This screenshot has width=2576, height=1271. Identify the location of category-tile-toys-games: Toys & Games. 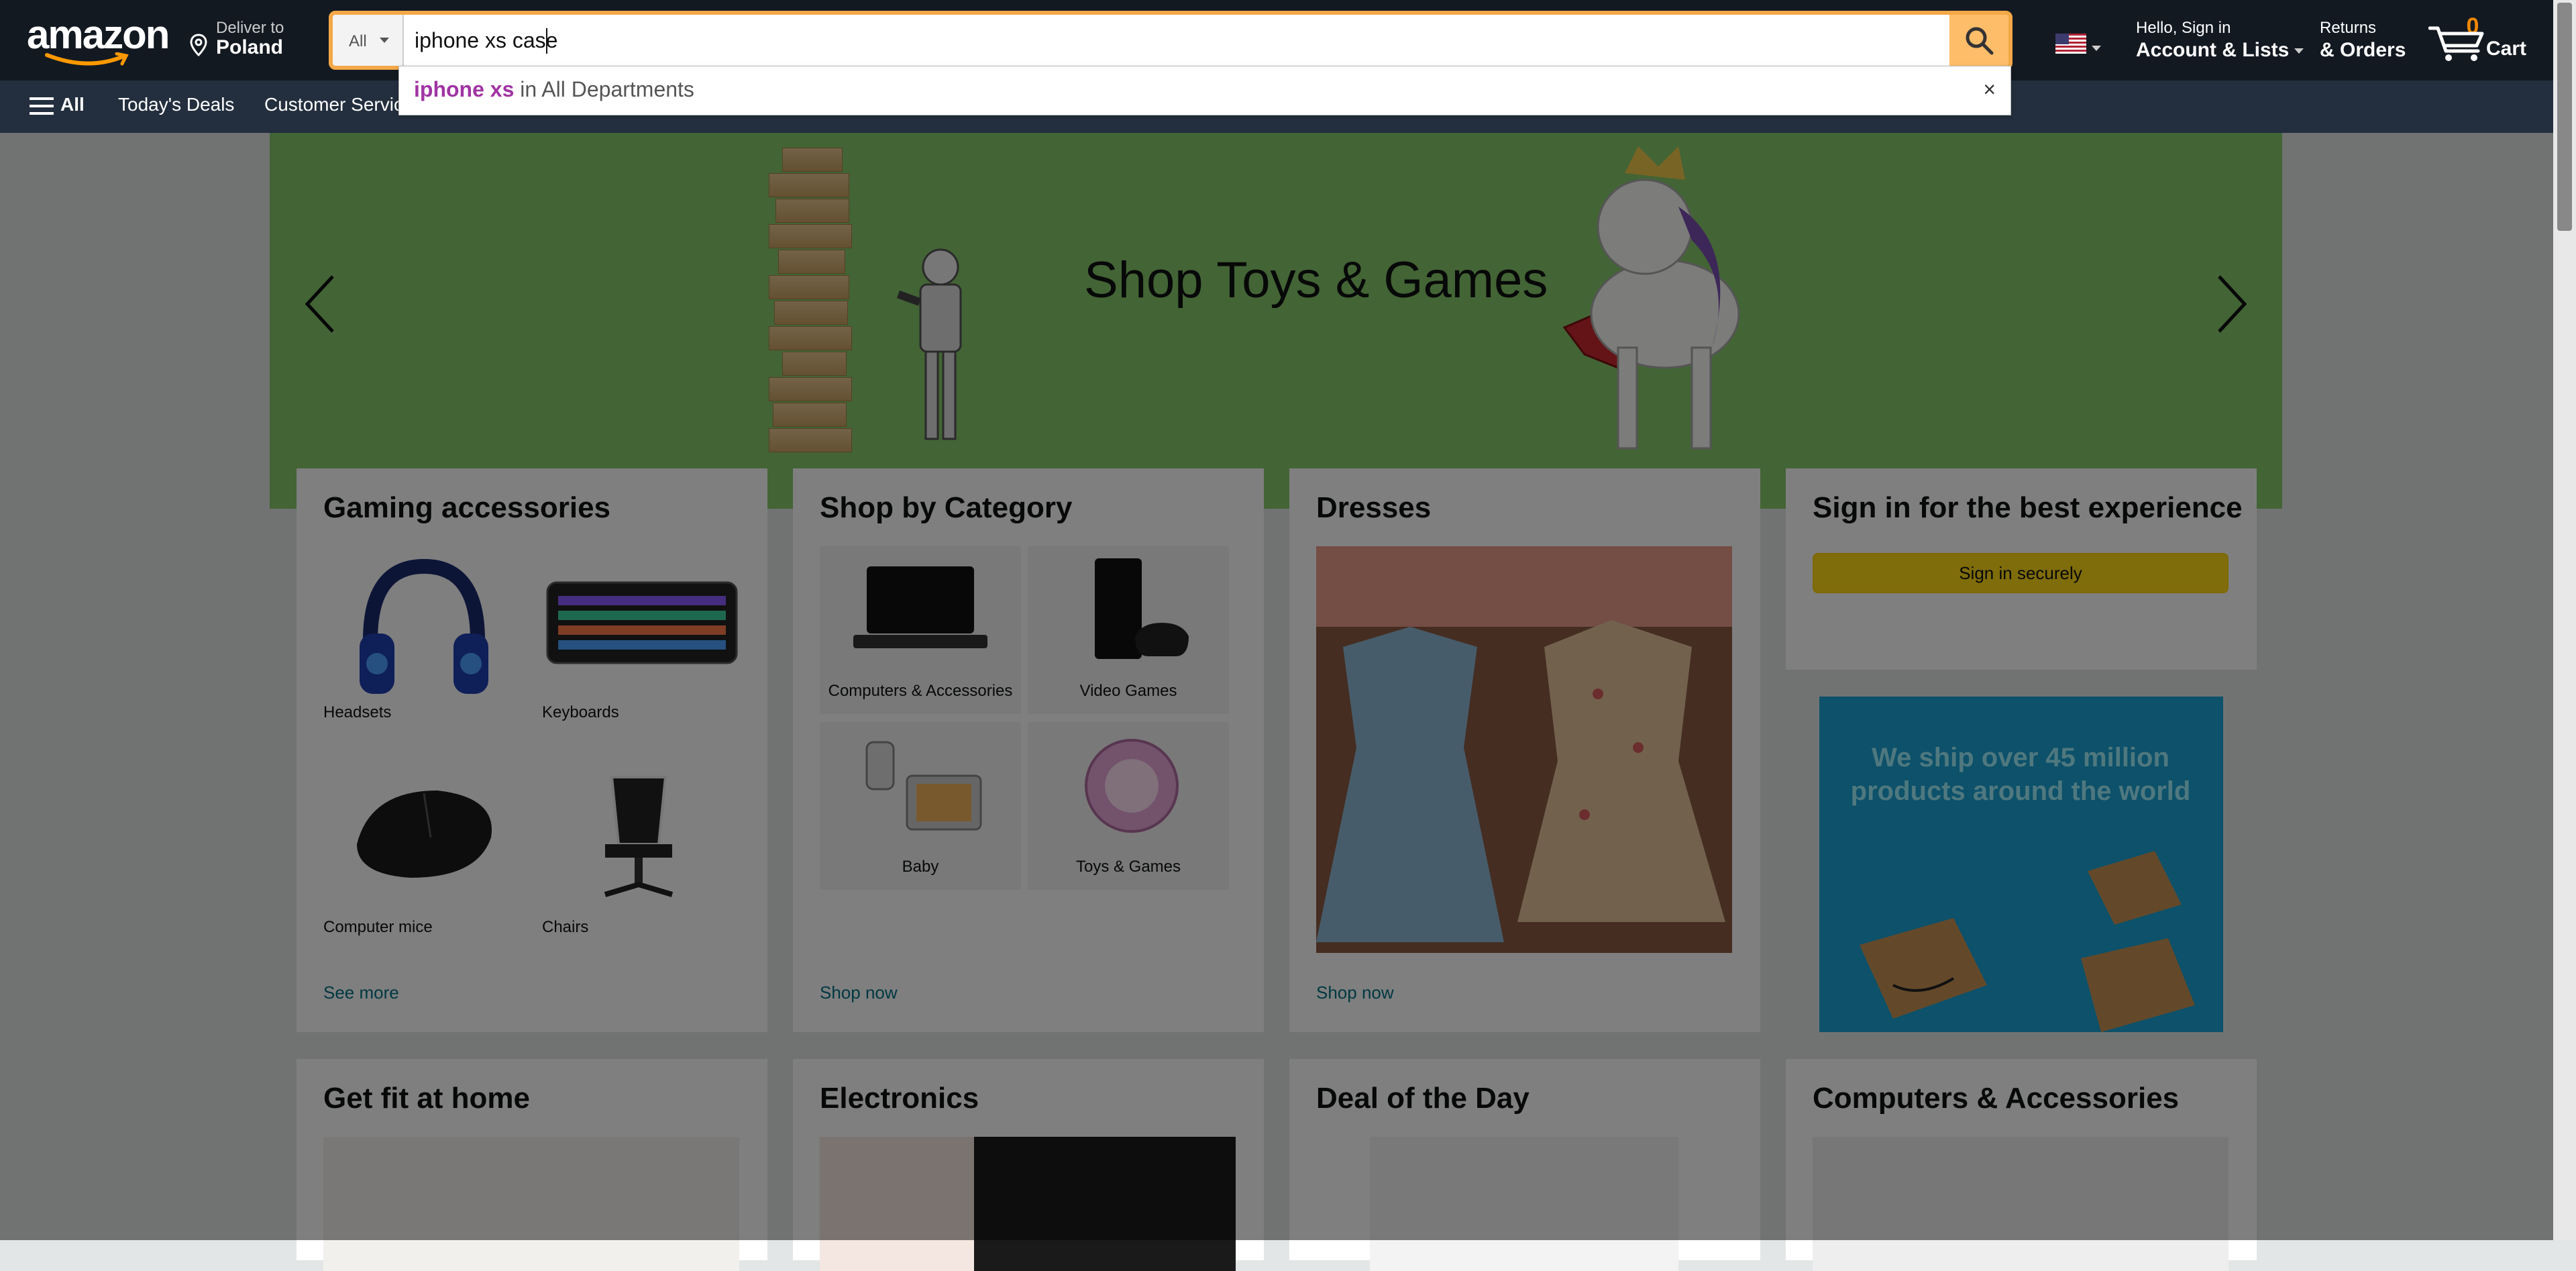
(1128, 806).